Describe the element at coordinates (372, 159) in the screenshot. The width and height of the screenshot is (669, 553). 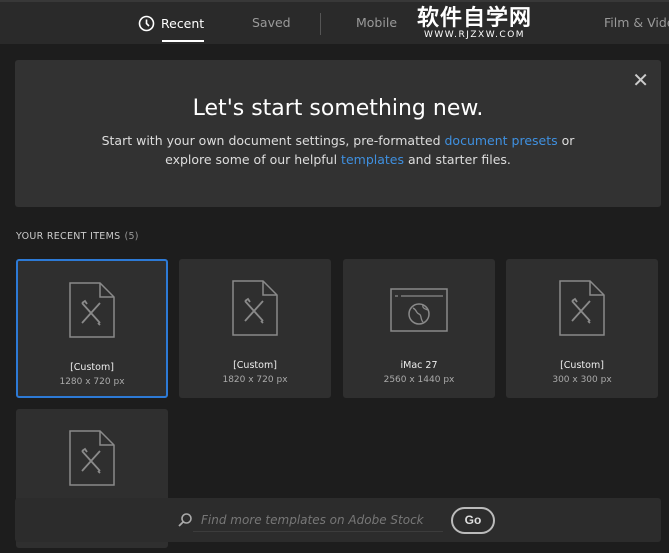
I see `templates-link: templates` at that location.